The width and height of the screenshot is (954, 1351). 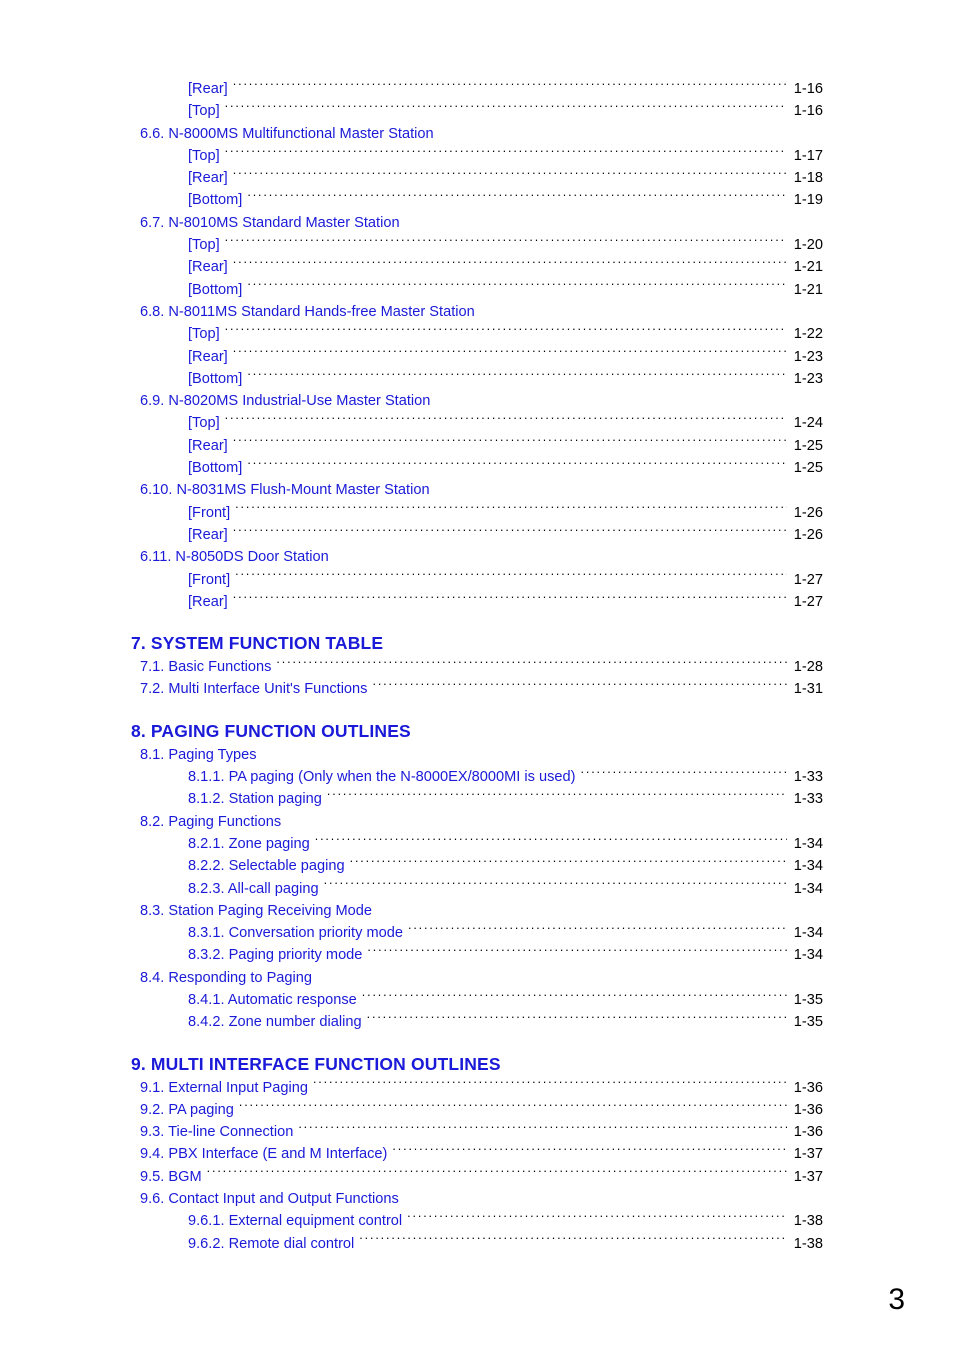 What do you see at coordinates (477, 111) in the screenshot?
I see `toc-subsection-entry: [Top] 1-16` at bounding box center [477, 111].